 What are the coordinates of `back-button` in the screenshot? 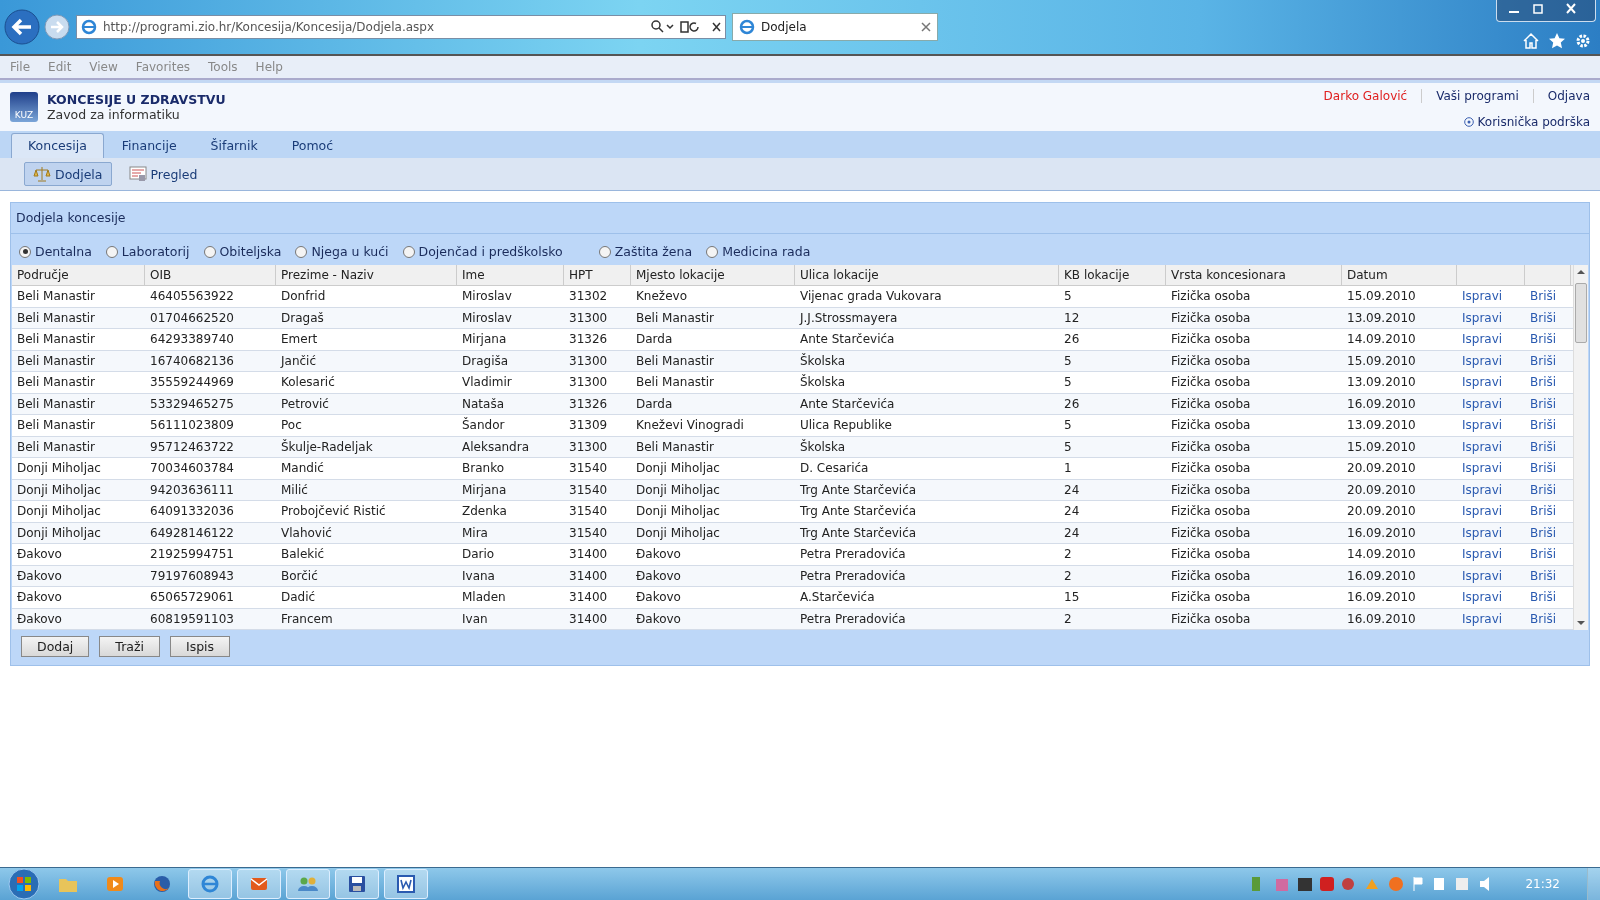 It's located at (22, 27).